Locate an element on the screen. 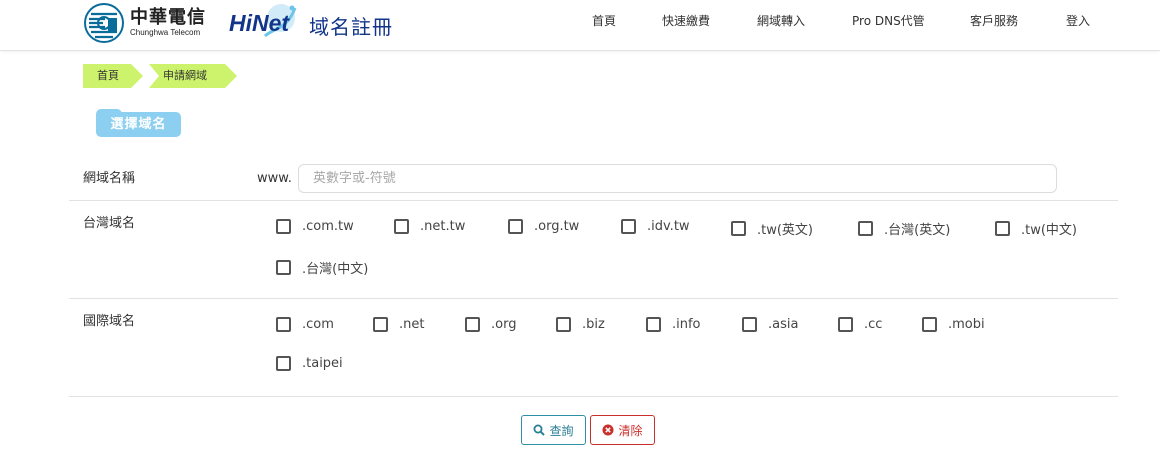  intl-option-org: .org is located at coordinates (490, 324).